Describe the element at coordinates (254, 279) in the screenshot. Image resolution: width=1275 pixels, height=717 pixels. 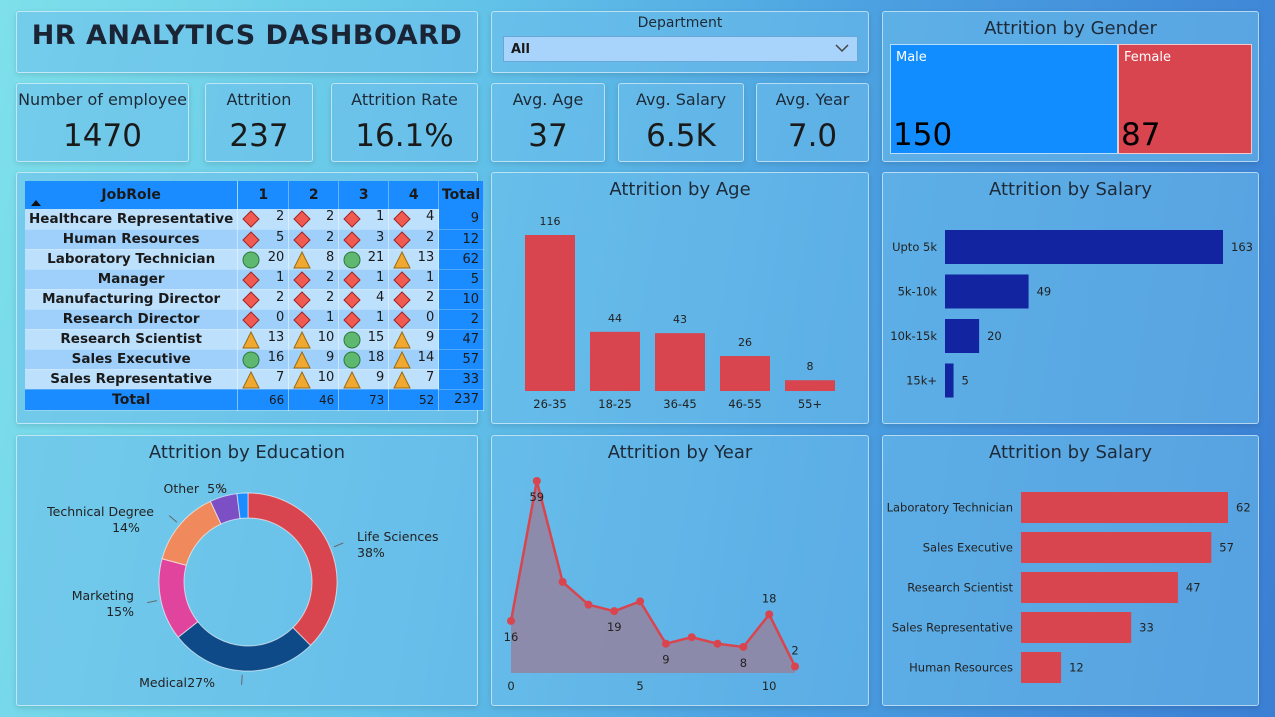
I see `table-row: Manager 1 2 1 1 5` at that location.